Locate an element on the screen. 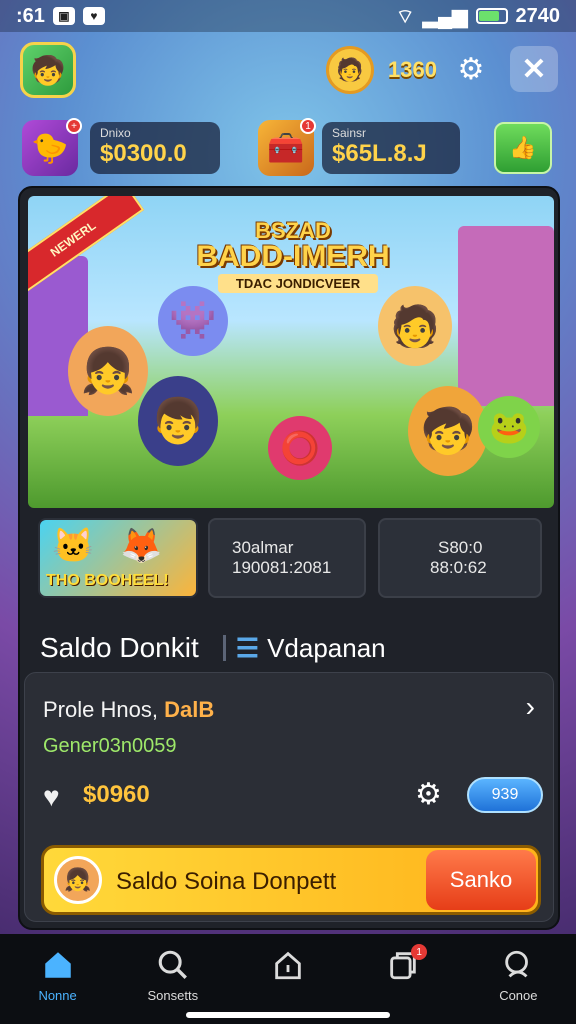 This screenshot has height=1024, width=576. tab-saldo: Saldo Donkit is located at coordinates (119, 648).